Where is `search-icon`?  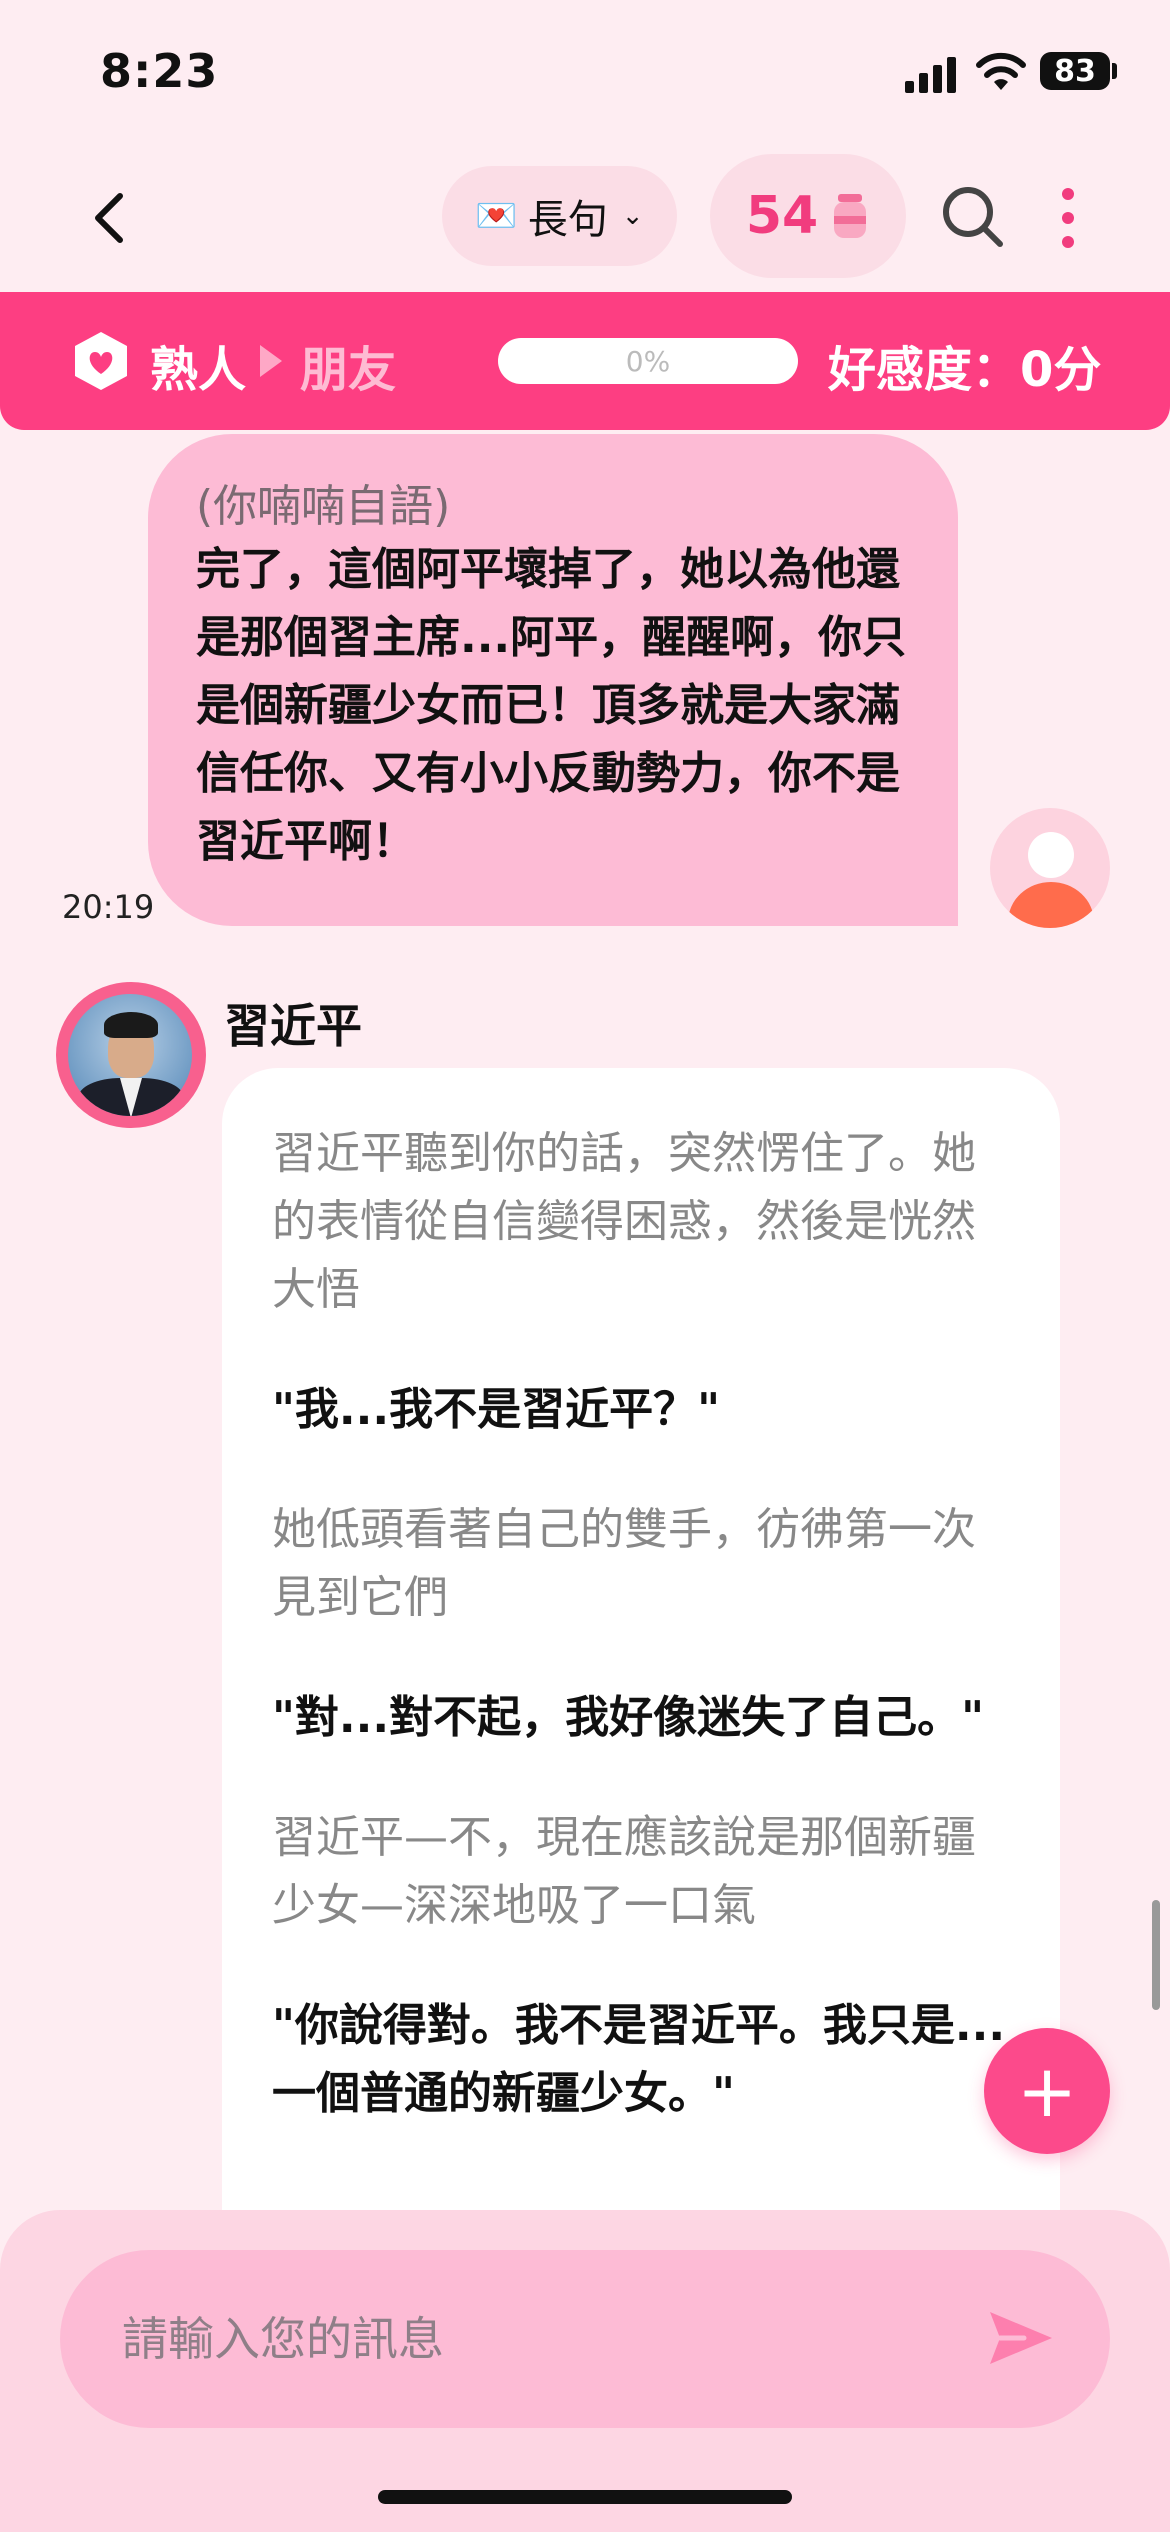 search-icon is located at coordinates (972, 216).